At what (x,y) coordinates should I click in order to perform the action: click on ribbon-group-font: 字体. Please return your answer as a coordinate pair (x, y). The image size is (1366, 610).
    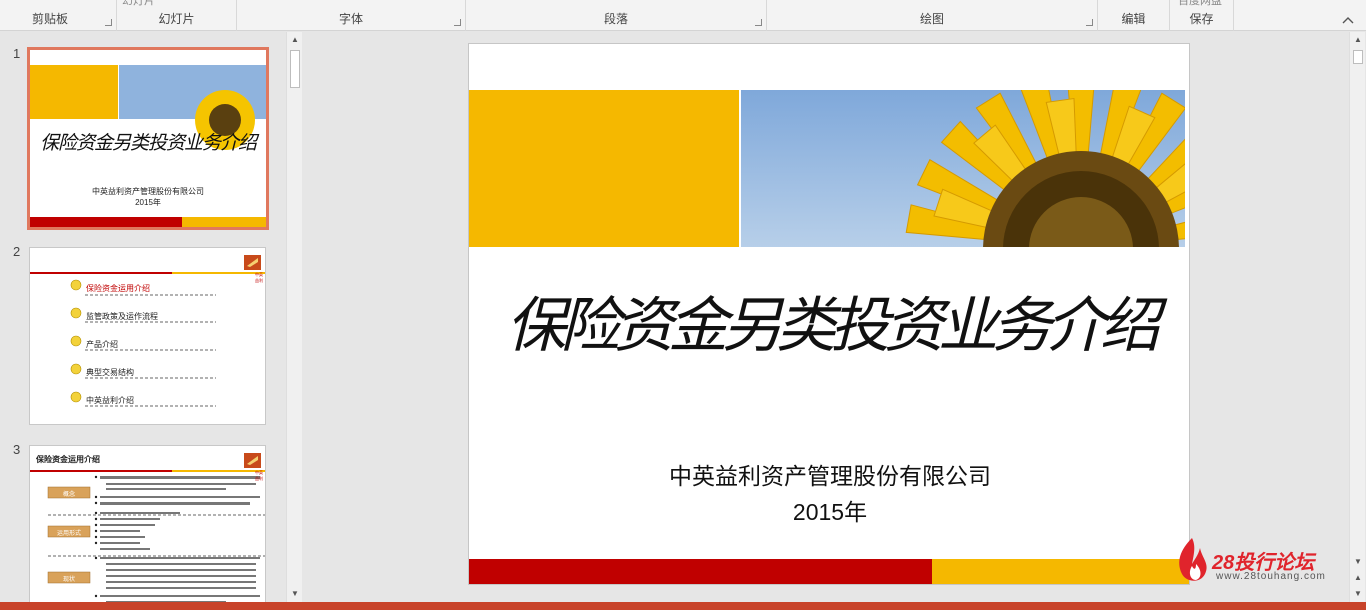
    Looking at the image, I should click on (351, 15).